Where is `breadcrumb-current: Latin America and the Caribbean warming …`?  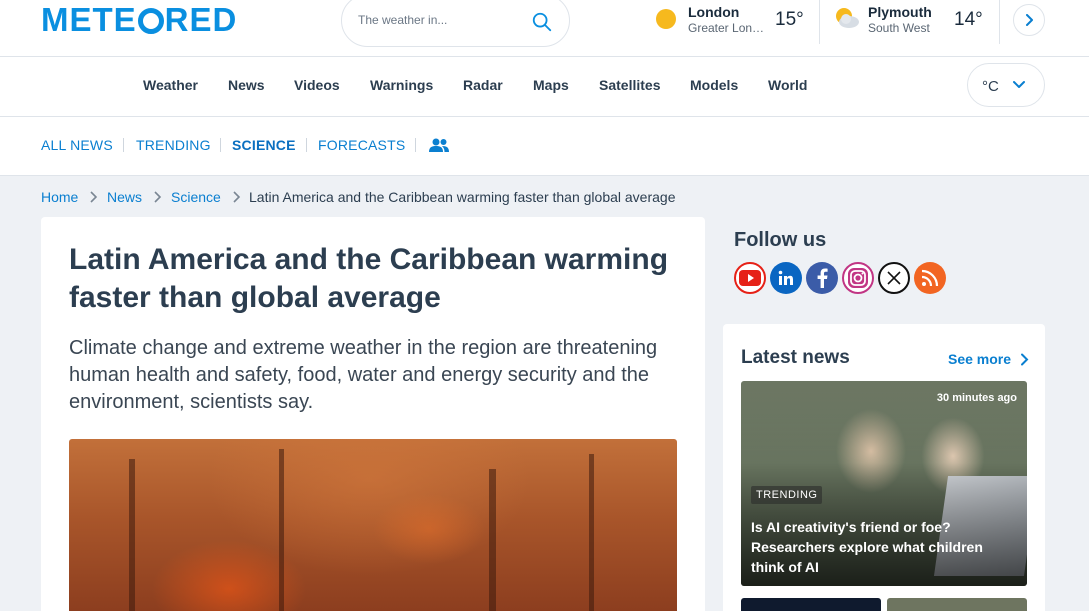 breadcrumb-current: Latin America and the Caribbean warming … is located at coordinates (462, 197).